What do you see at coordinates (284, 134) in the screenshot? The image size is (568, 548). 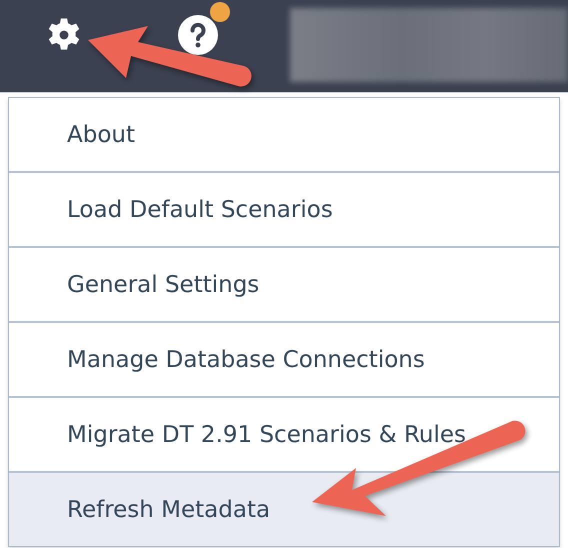 I see `menu-item: About` at bounding box center [284, 134].